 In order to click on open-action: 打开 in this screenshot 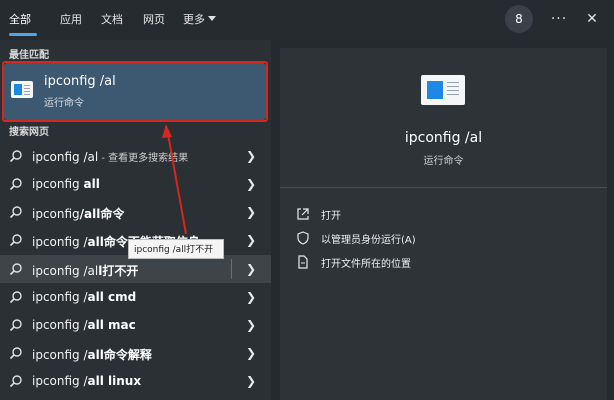, I will do `click(446, 214)`.